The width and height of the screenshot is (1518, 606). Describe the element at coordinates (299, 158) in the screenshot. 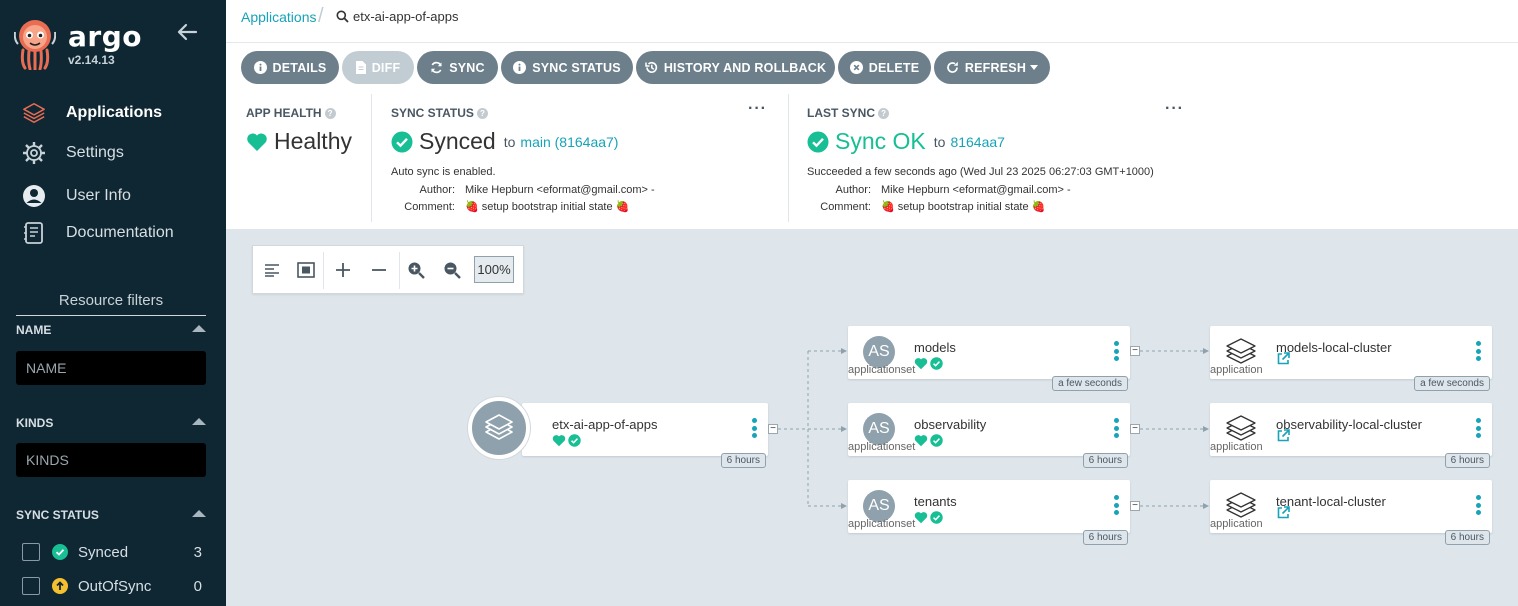

I see `app-health-section: APP HEALTH ? Healthy` at that location.